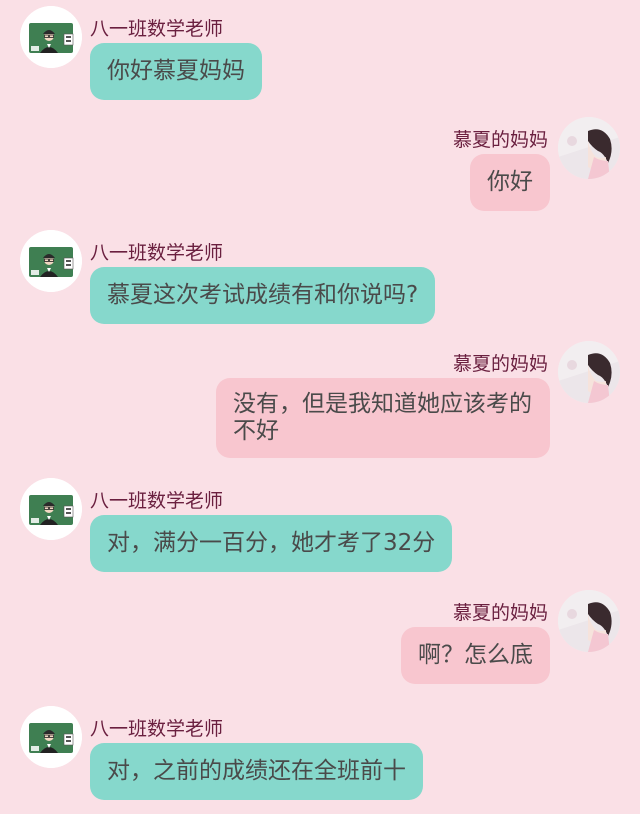  Describe the element at coordinates (383, 418) in the screenshot. I see `message-bubble: 没有，但是我知道她应该考的不好` at that location.